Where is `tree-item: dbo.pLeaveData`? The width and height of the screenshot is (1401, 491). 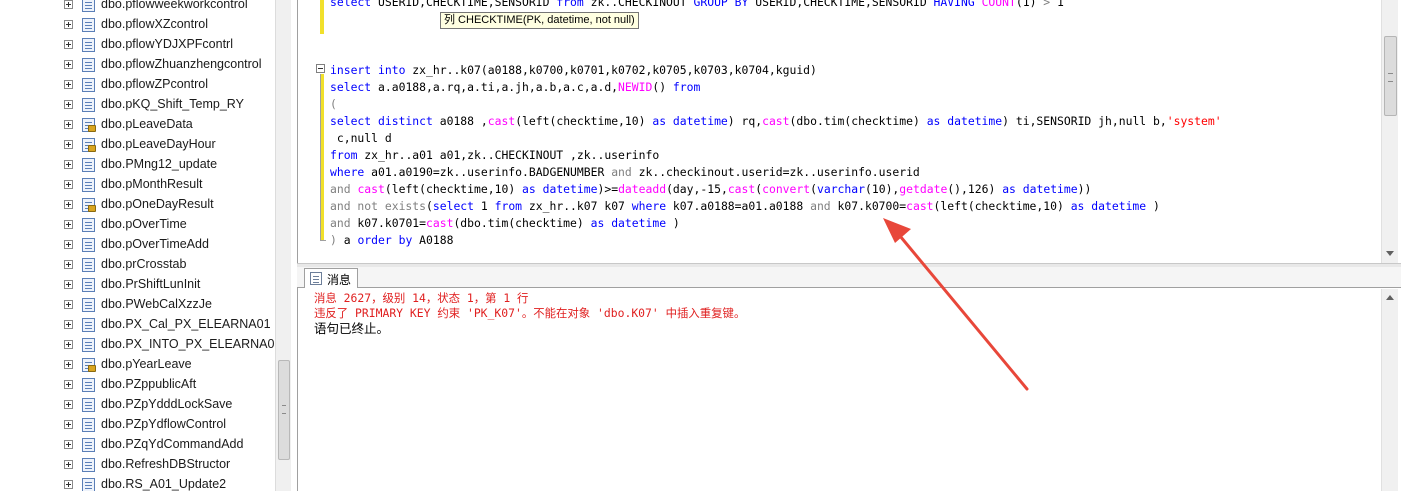 tree-item: dbo.pLeaveData is located at coordinates (137, 125).